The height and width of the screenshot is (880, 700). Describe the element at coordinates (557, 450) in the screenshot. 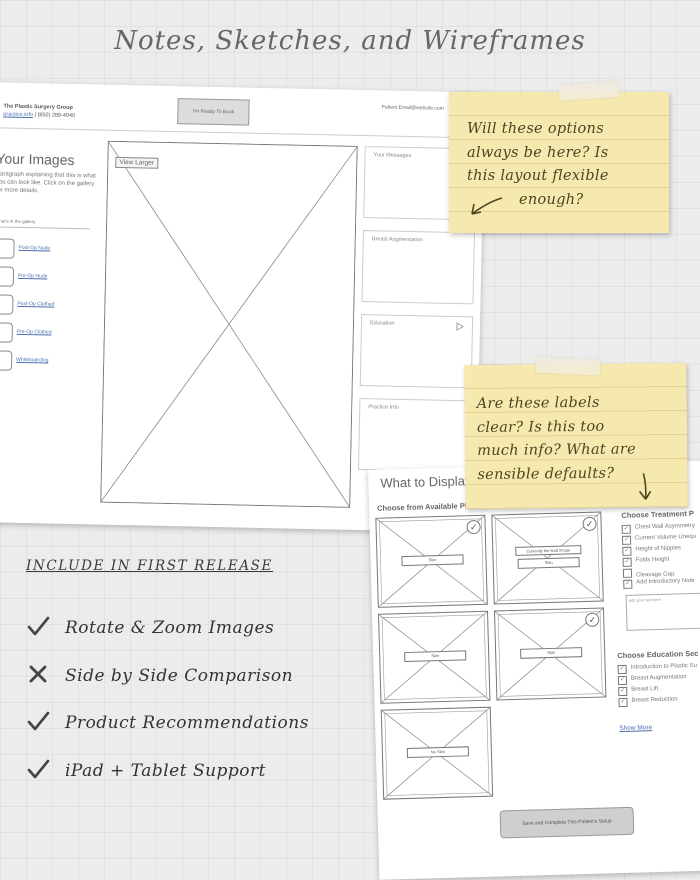

I see `note-line: much info? What are` at that location.